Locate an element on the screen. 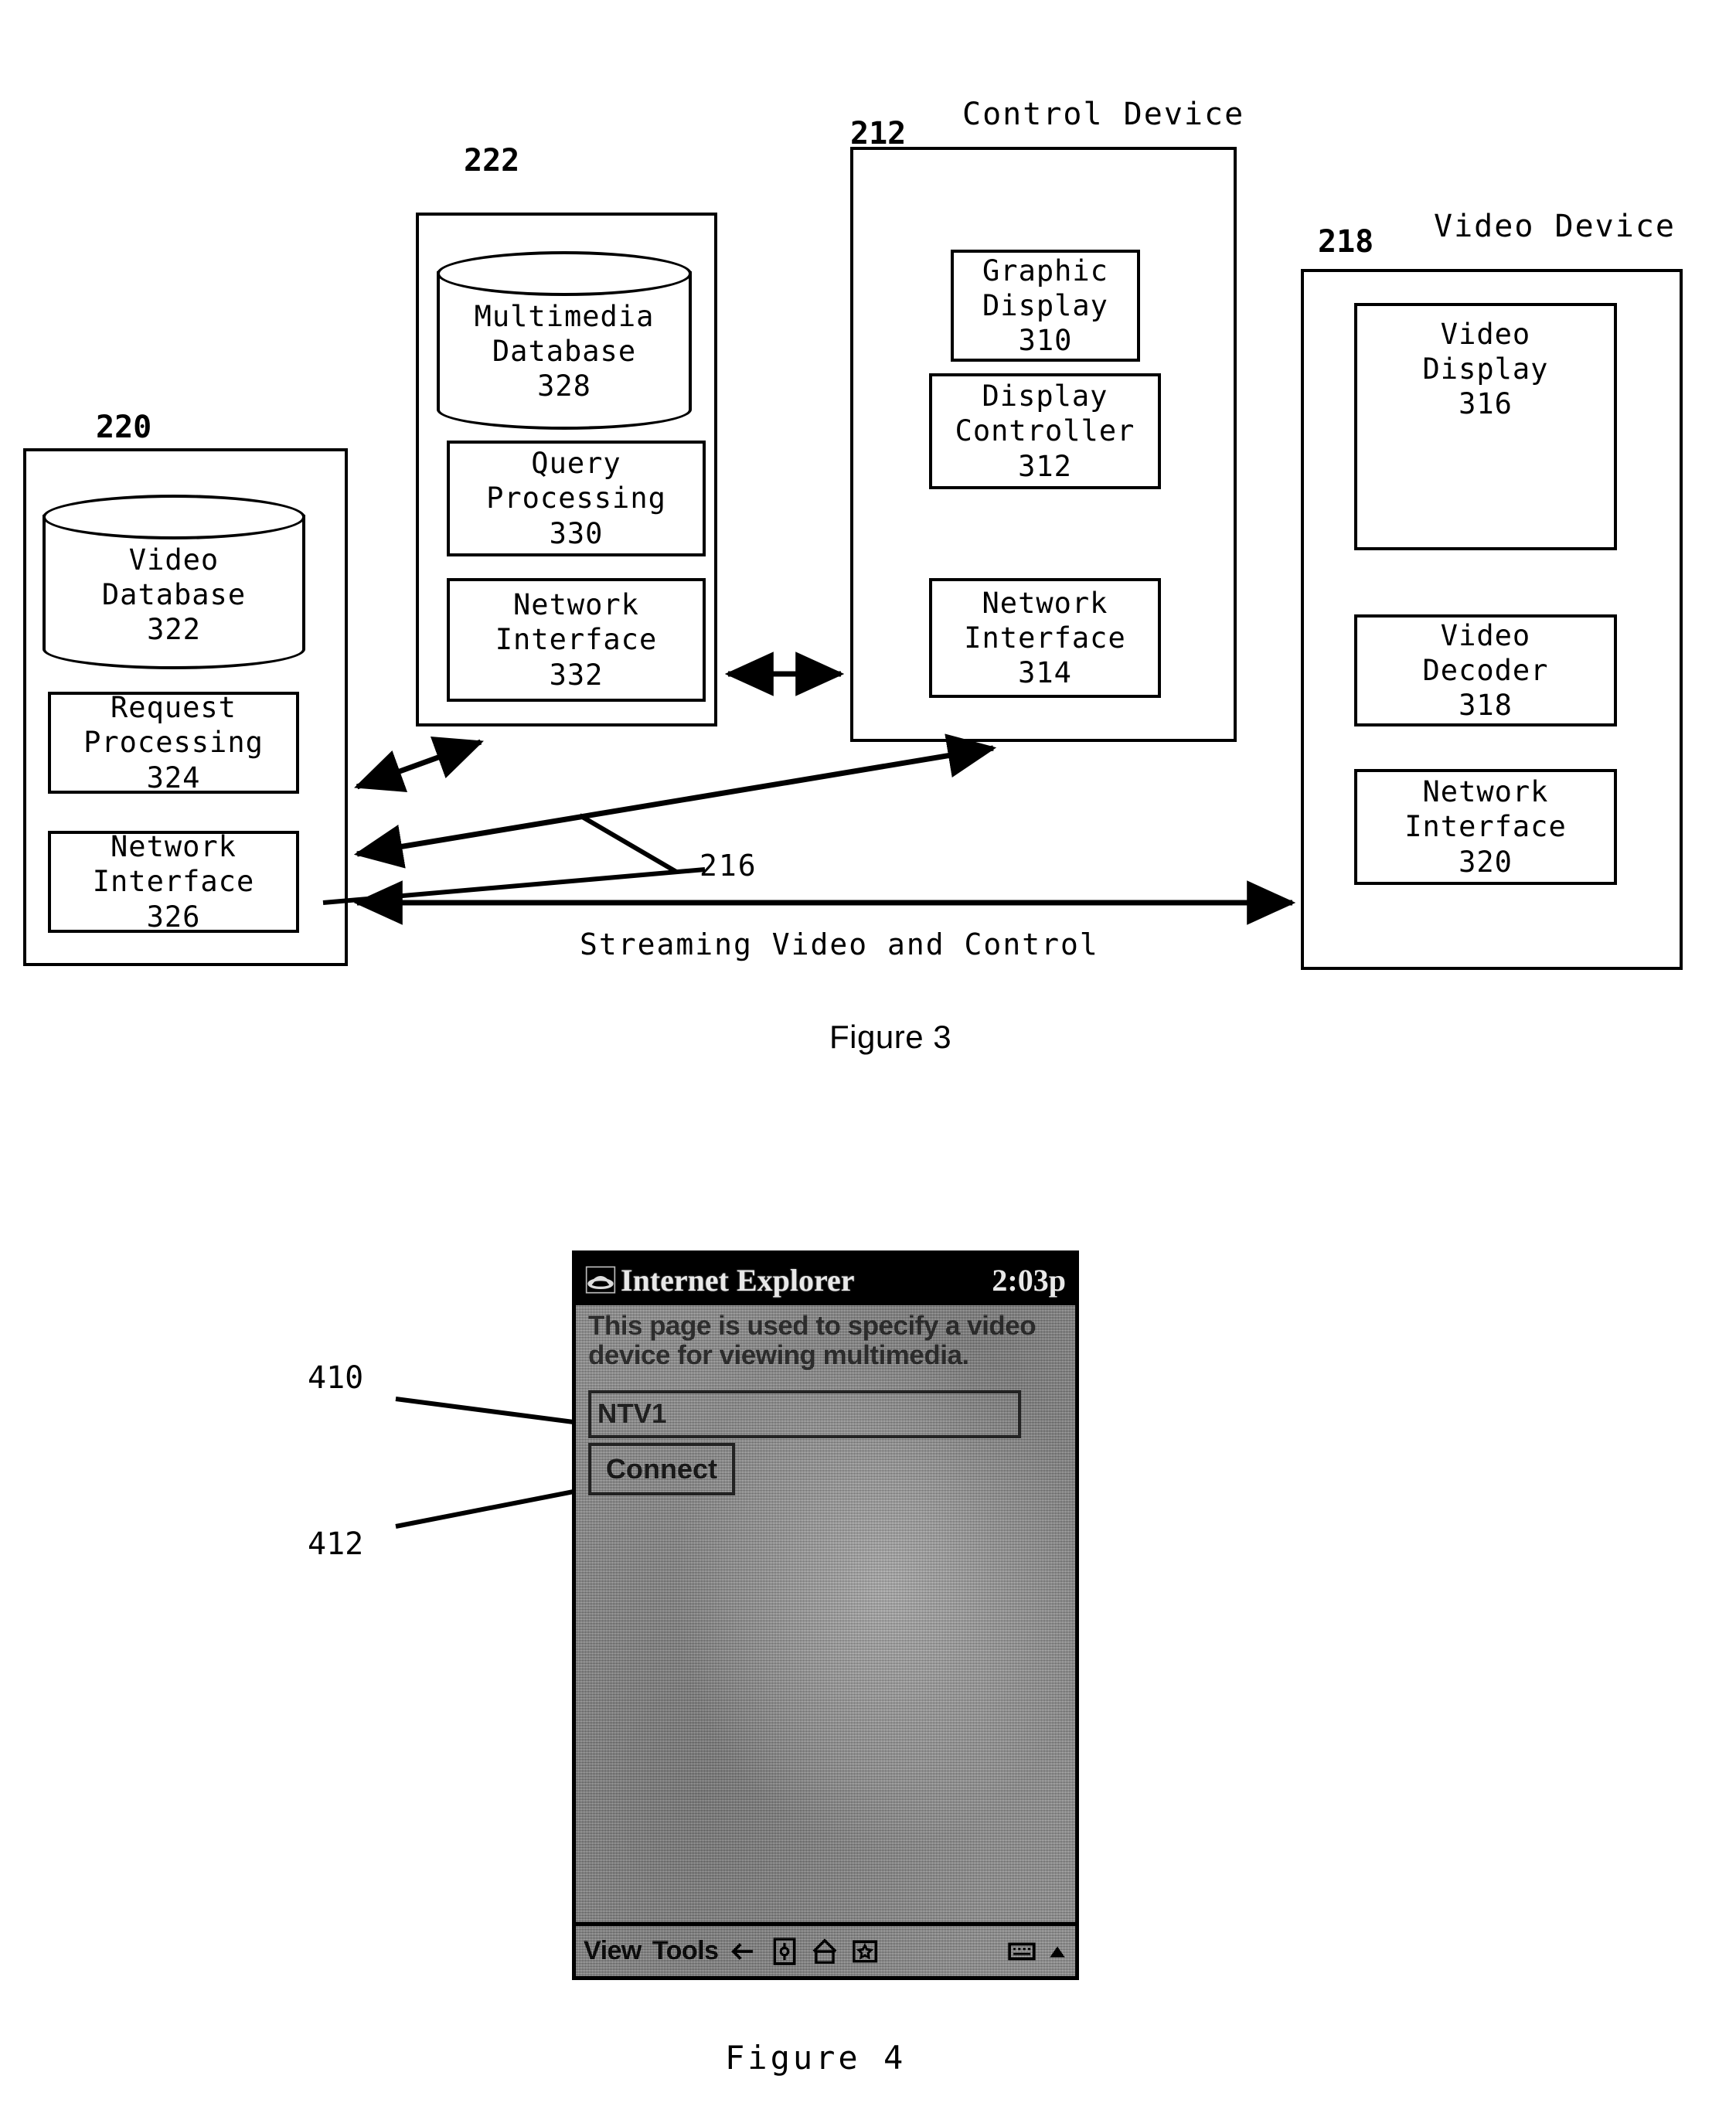 The width and height of the screenshot is (1736, 2113). callout-410: 410 is located at coordinates (336, 1378).